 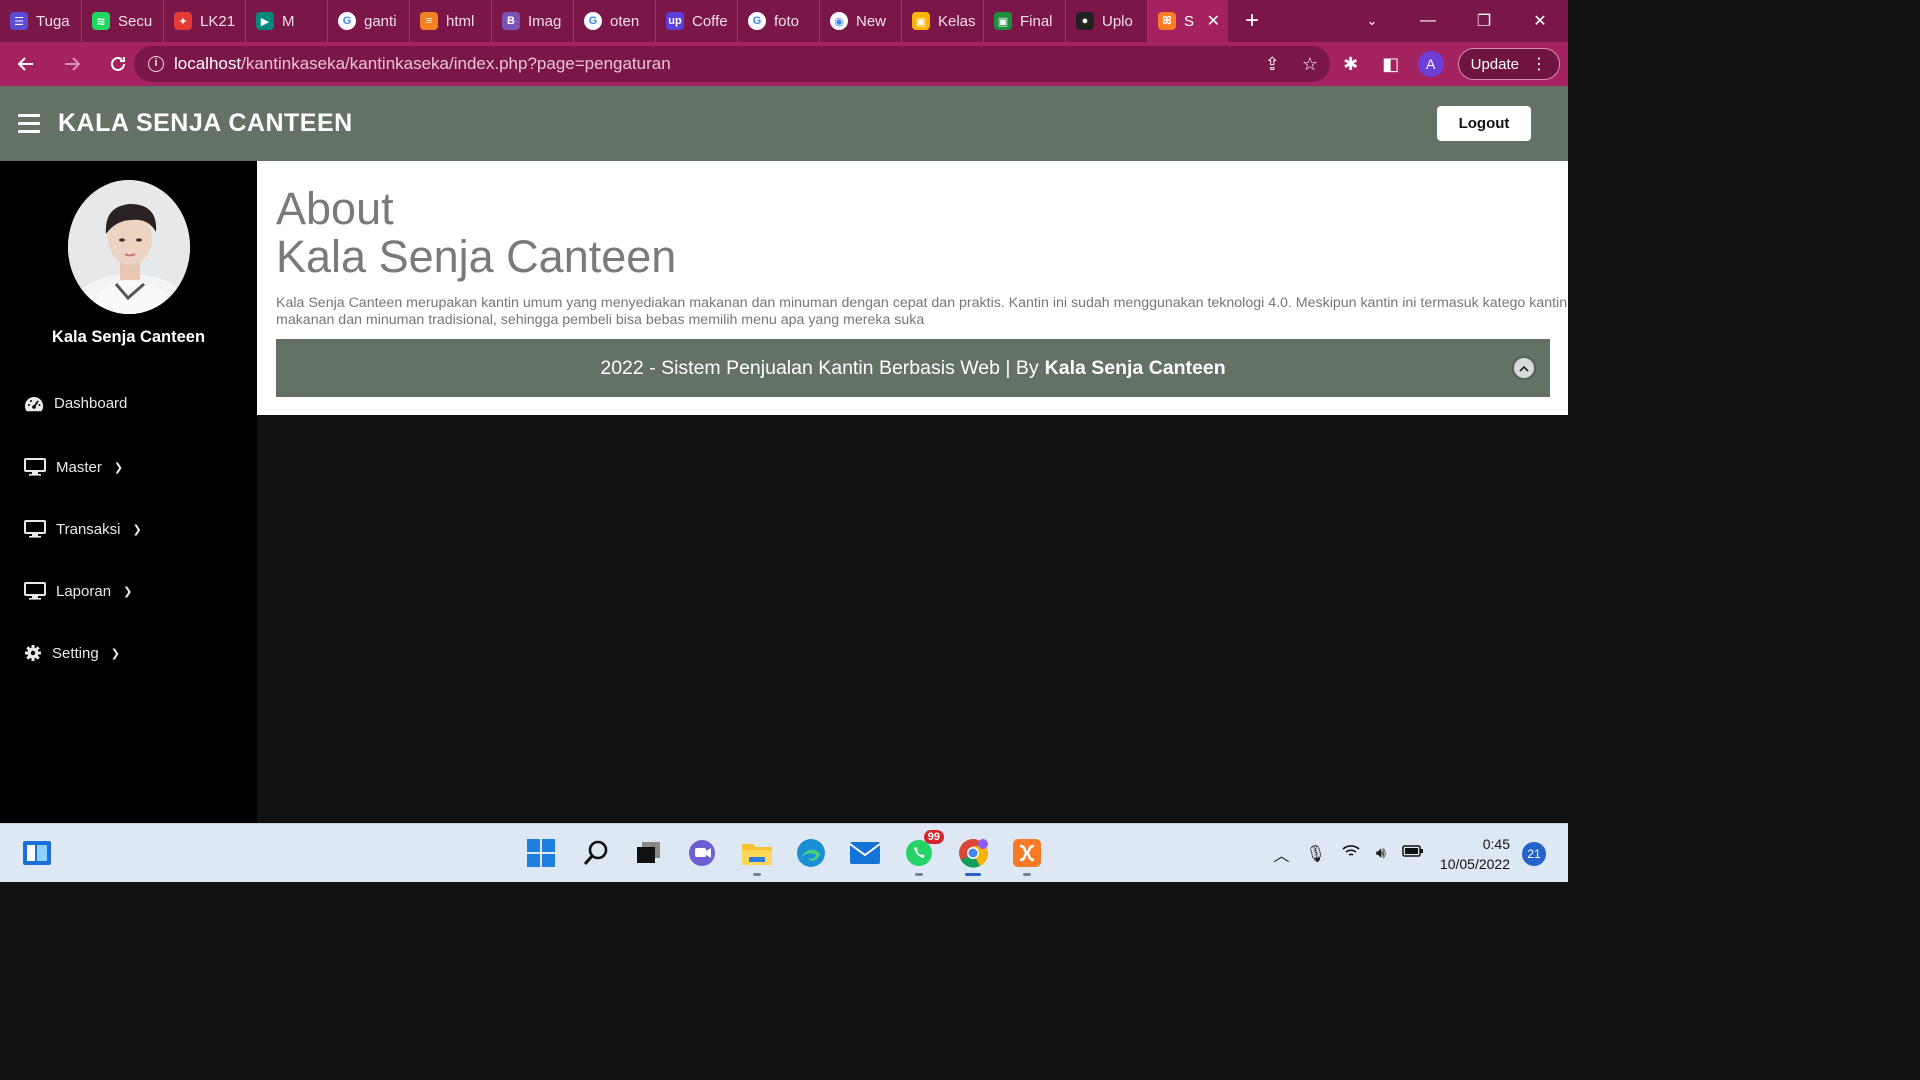 I want to click on footer-brand: Kala Senja Canteen, so click(x=1135, y=367).